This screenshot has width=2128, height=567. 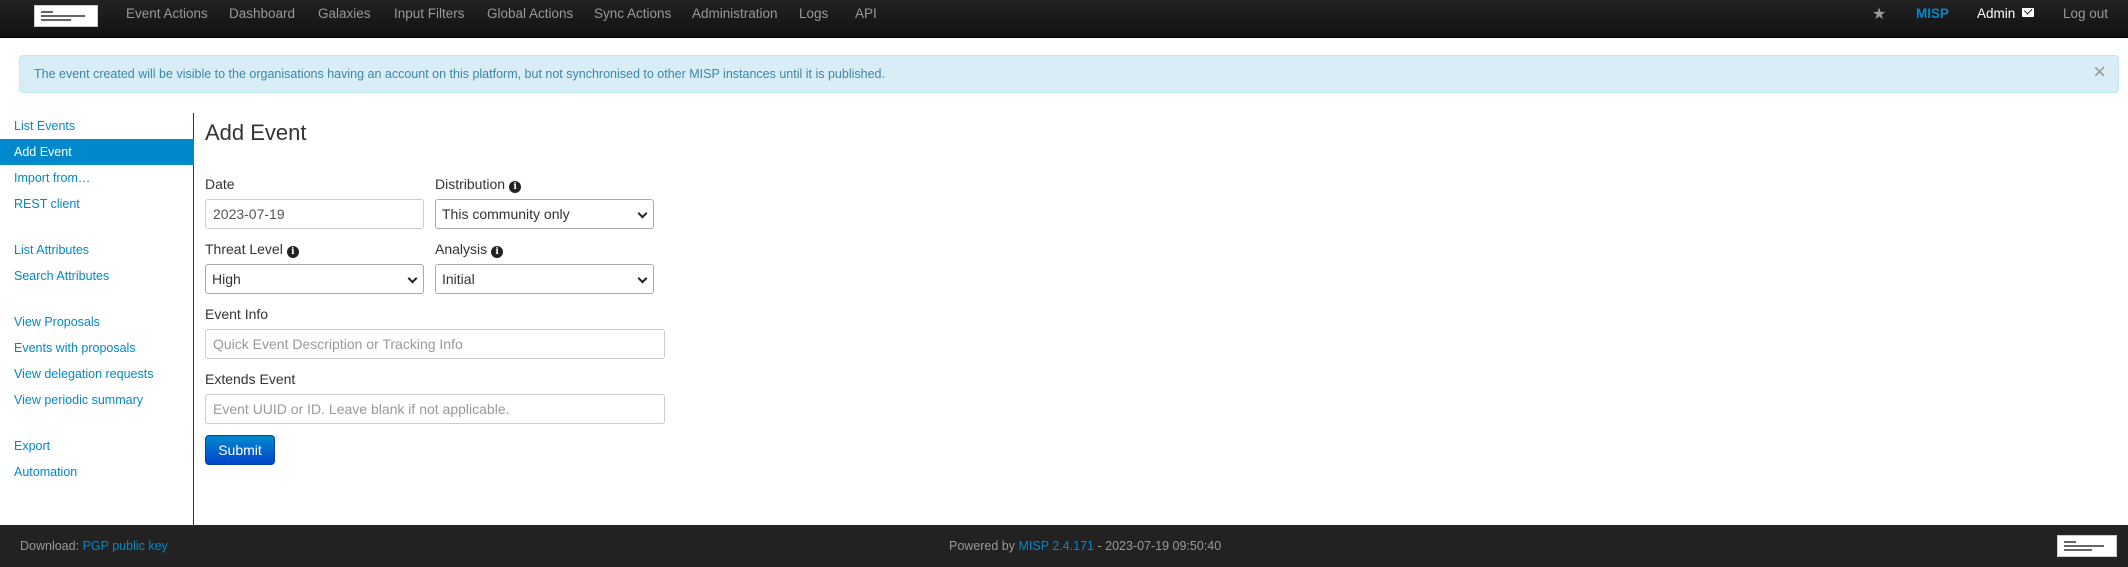 I want to click on nav-galaxies: Galaxies, so click(x=344, y=14).